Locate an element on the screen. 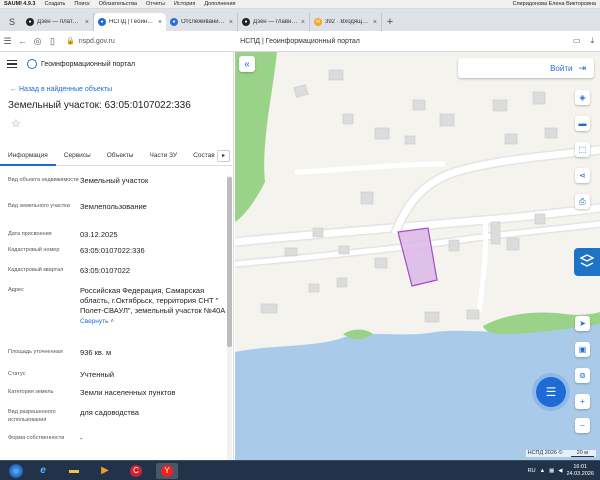 This screenshot has height=480, width=600. menu-create: Создать is located at coordinates (54, 4).